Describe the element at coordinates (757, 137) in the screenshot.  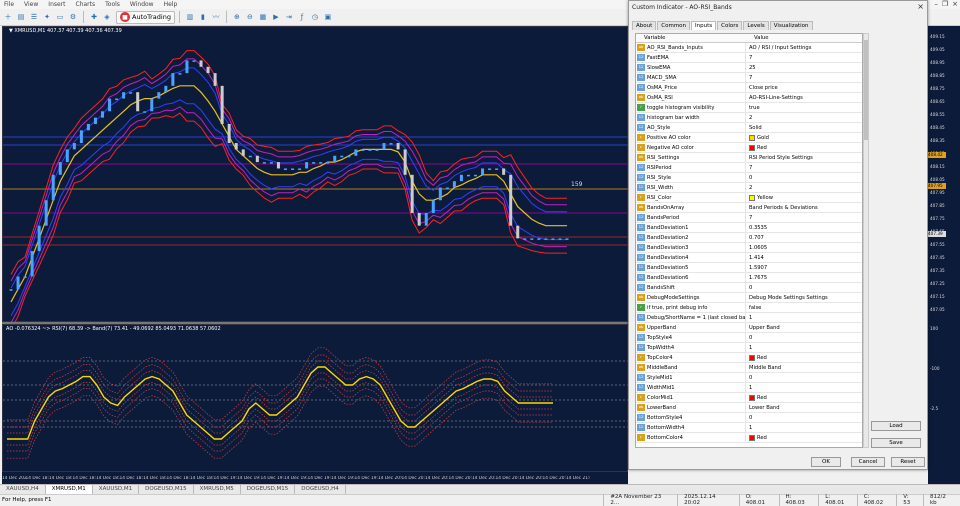
I see `input-value: Gold` at that location.